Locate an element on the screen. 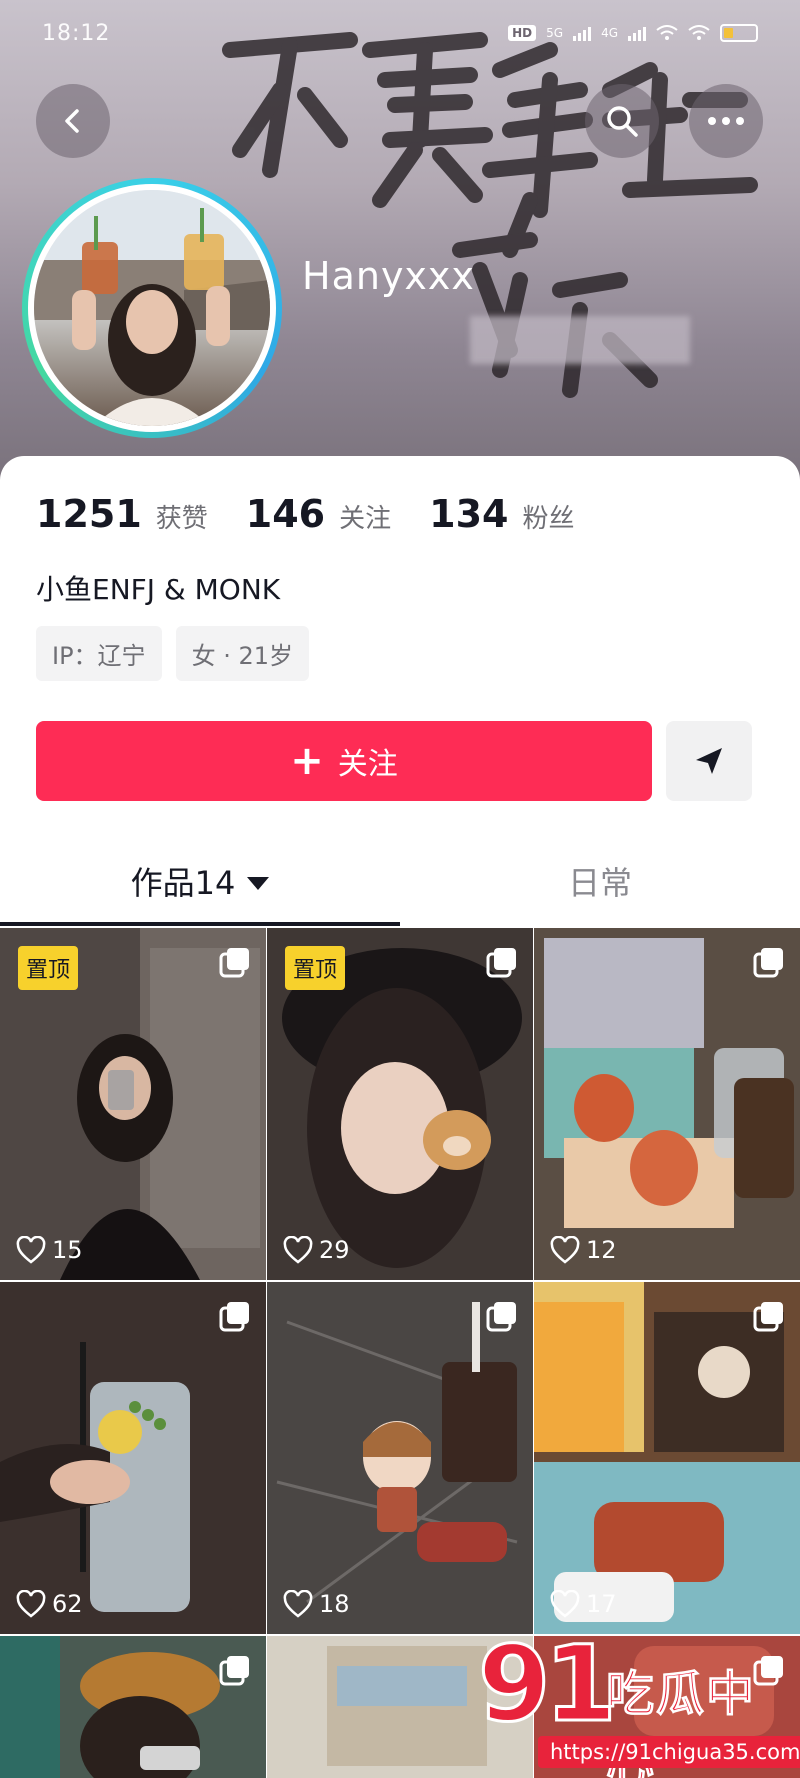 Image resolution: width=800 pixels, height=1778 pixels. action-row: + 关注 is located at coordinates (394, 761).